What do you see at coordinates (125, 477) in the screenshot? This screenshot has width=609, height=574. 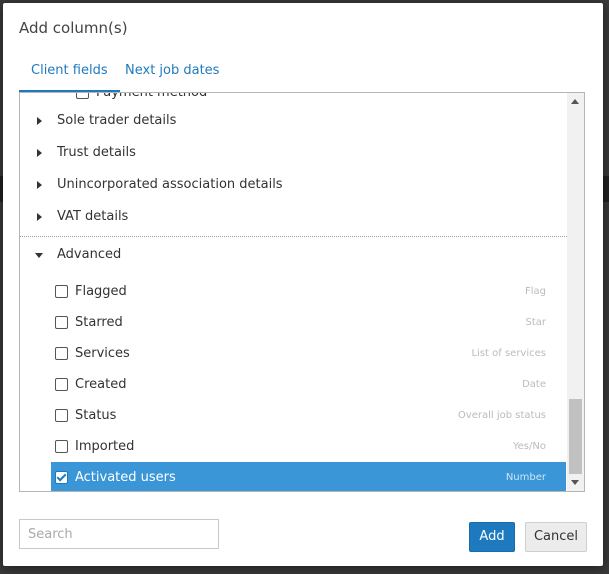 I see `field-label: Activated users` at bounding box center [125, 477].